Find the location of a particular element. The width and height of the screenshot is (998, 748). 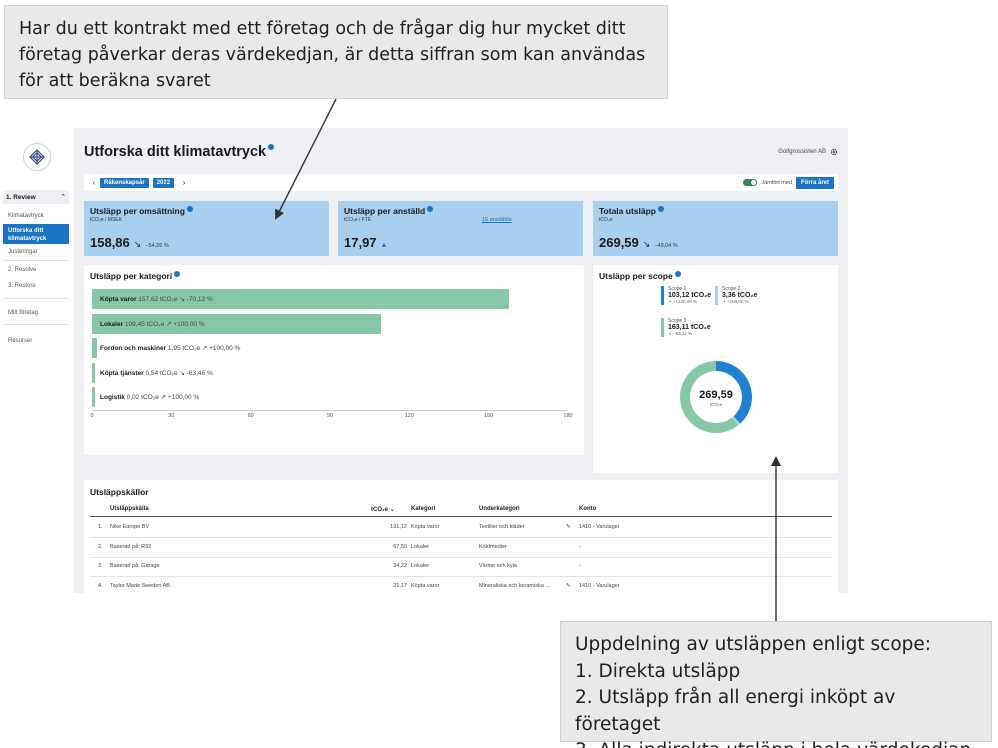

chevron-up-icon: ⌃ is located at coordinates (63, 197).